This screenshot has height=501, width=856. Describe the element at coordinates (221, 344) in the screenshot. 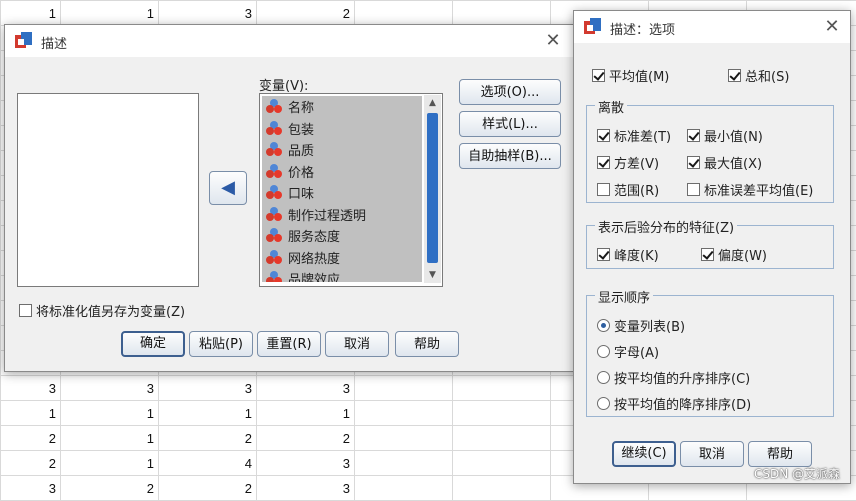

I see `paste-button: 粘贴(P)` at that location.